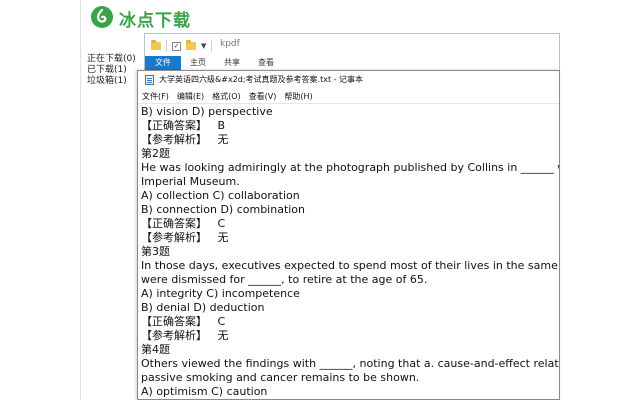  I want to click on menu-help: 帮助(H), so click(298, 96).